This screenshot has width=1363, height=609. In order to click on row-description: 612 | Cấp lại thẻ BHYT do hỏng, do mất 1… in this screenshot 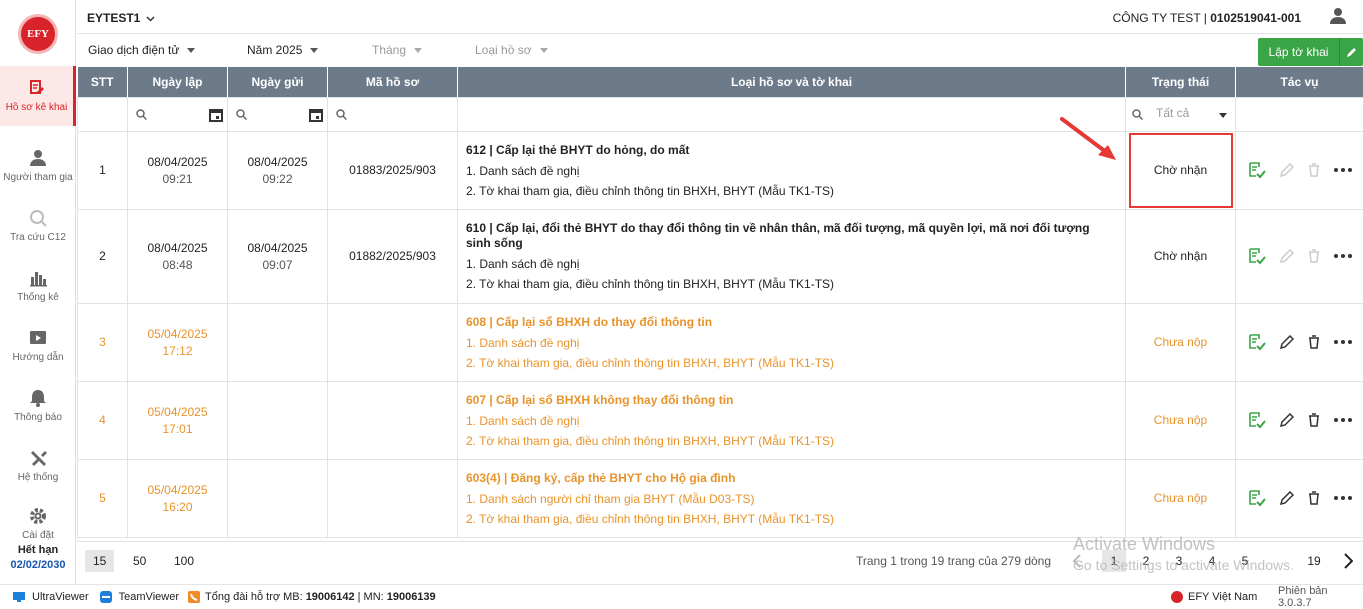, I will do `click(792, 170)`.